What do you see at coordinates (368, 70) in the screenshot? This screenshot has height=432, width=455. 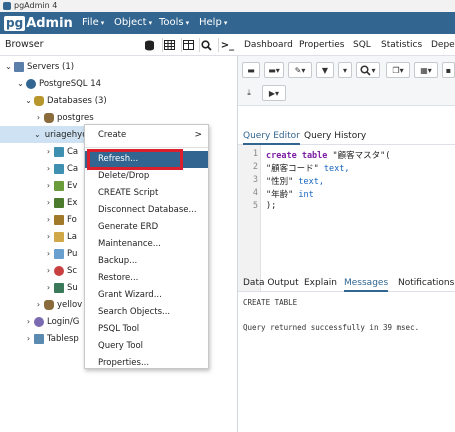 I see `explain-icon: ▾` at bounding box center [368, 70].